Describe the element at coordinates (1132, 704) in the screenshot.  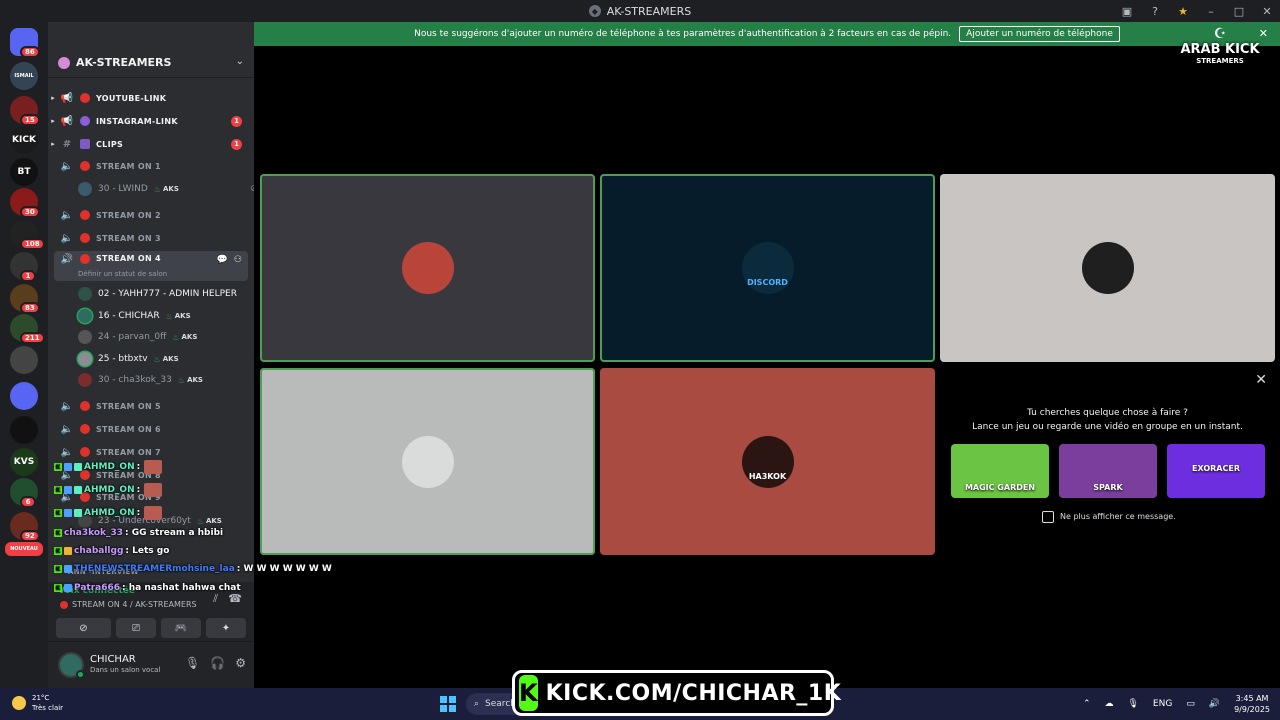
I see `mic-tray-icon: 🎙` at that location.